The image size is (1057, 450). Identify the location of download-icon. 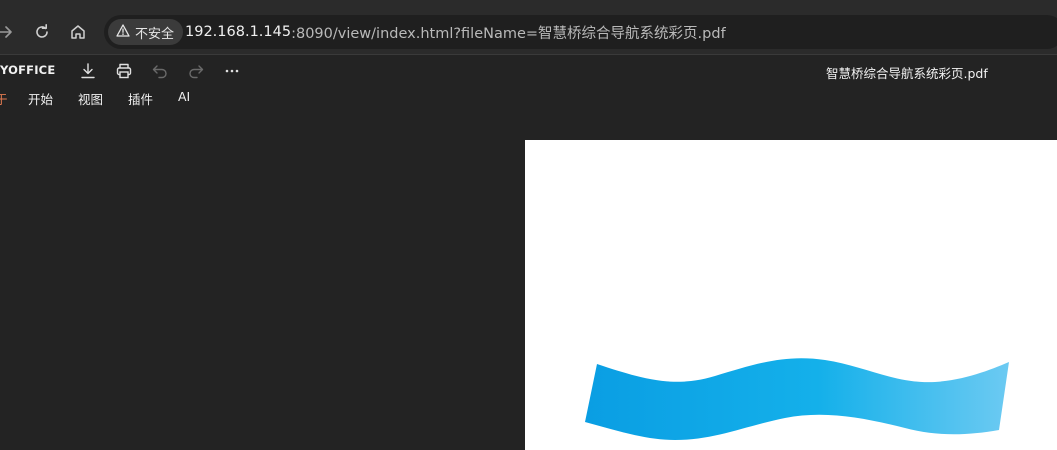
(88, 71).